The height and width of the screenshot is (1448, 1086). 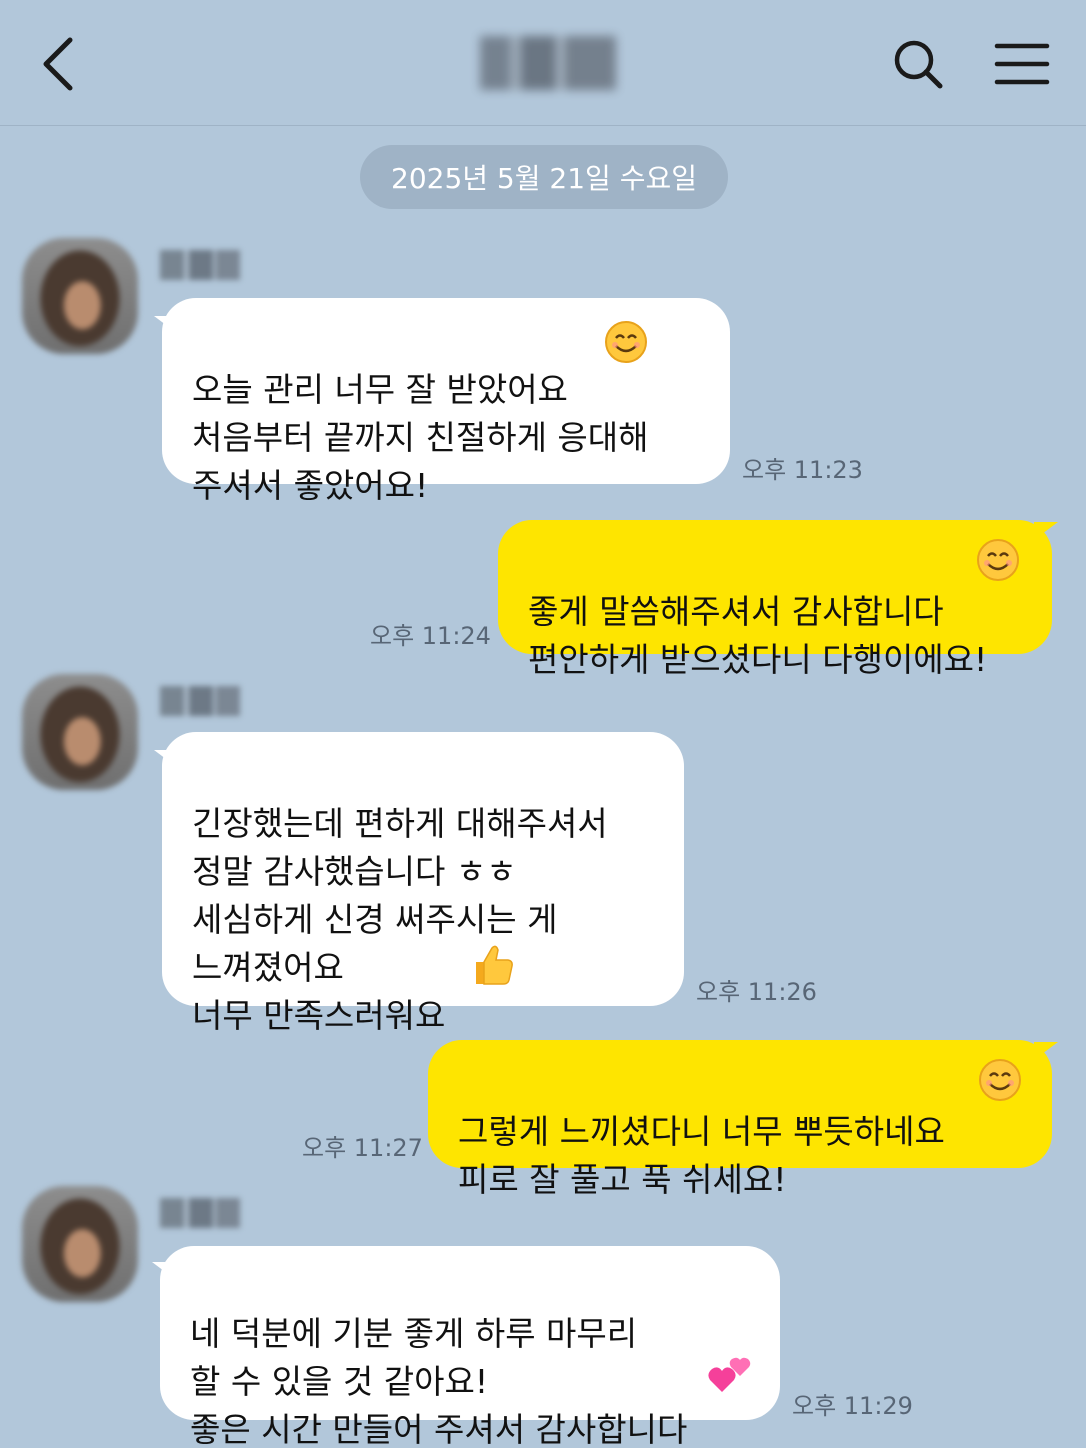 What do you see at coordinates (756, 992) in the screenshot?
I see `message-time: 오후 11:26` at bounding box center [756, 992].